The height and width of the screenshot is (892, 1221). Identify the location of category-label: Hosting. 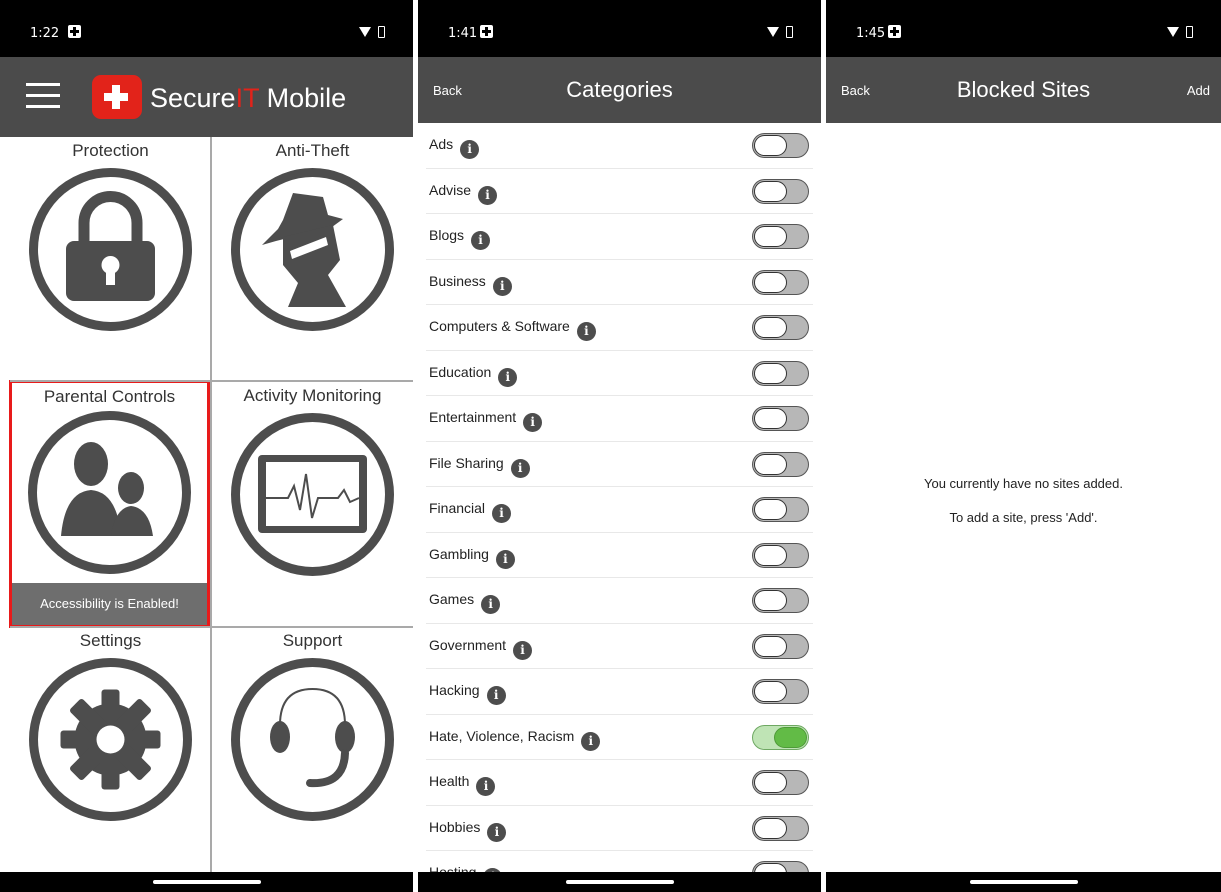
(453, 868).